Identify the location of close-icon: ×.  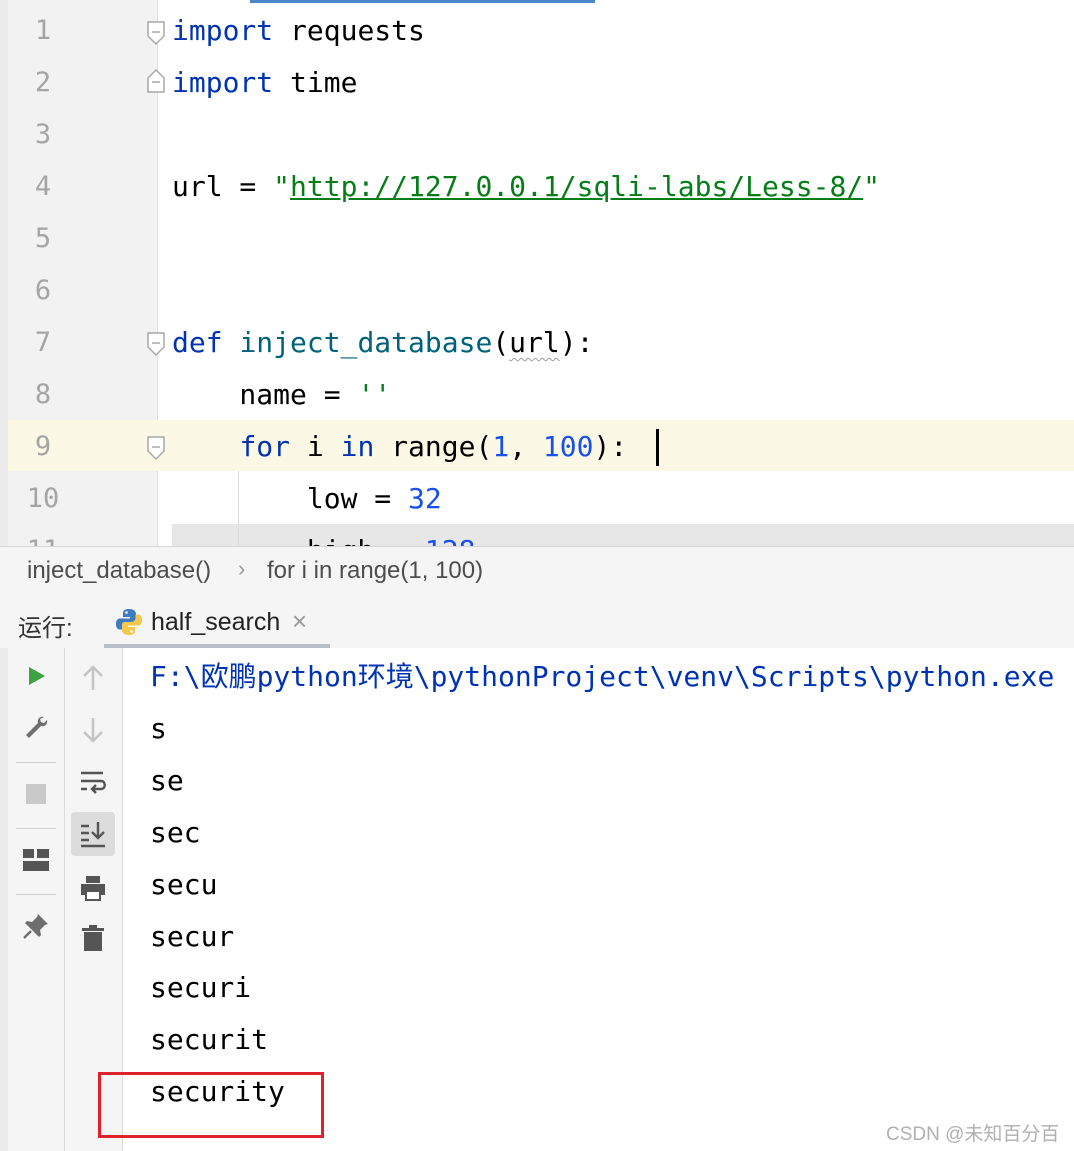
(299, 621).